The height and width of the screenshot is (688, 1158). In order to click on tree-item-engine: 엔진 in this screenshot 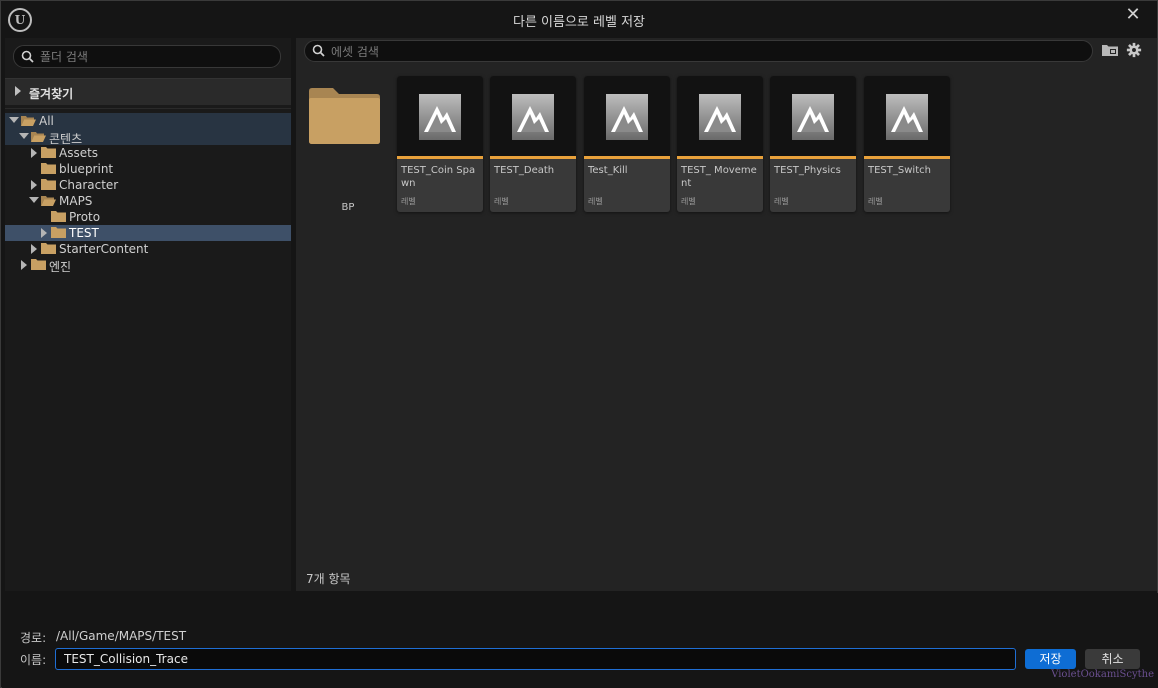, I will do `click(148, 265)`.